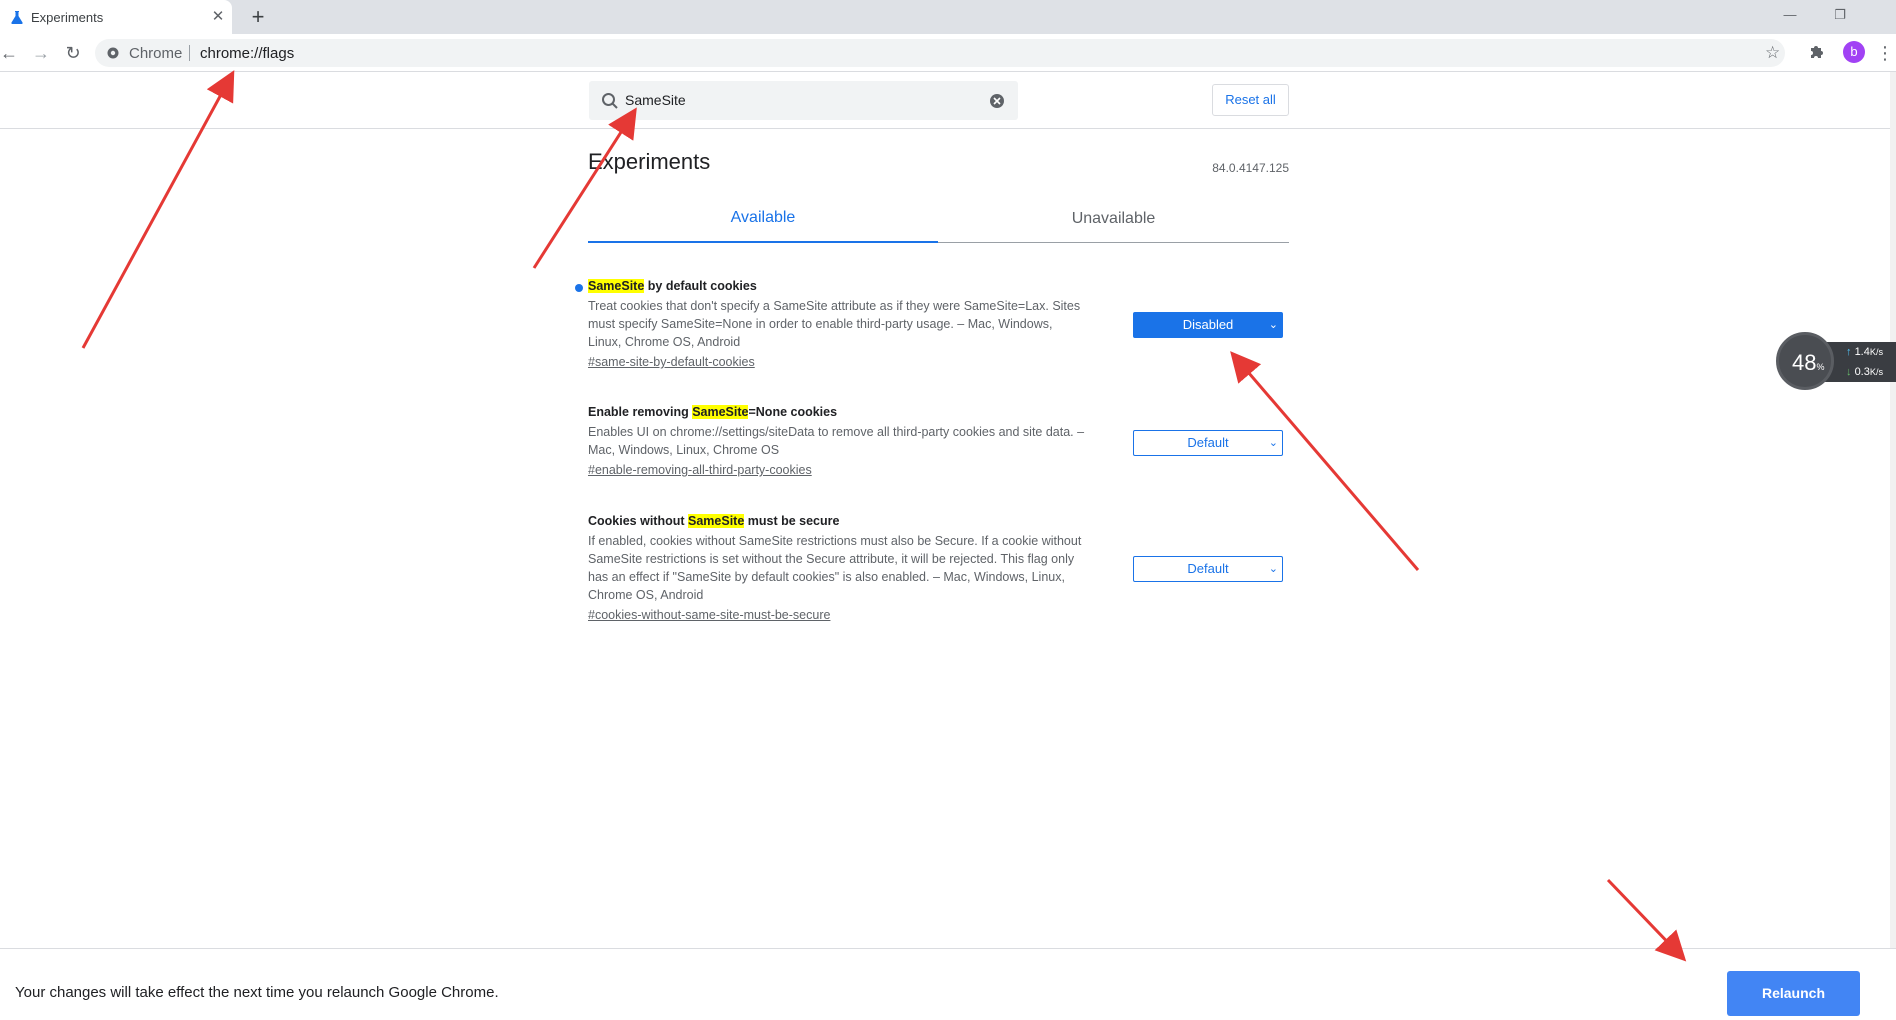  What do you see at coordinates (156, 53) in the screenshot?
I see `omnibox-chrome-label: Chrome` at bounding box center [156, 53].